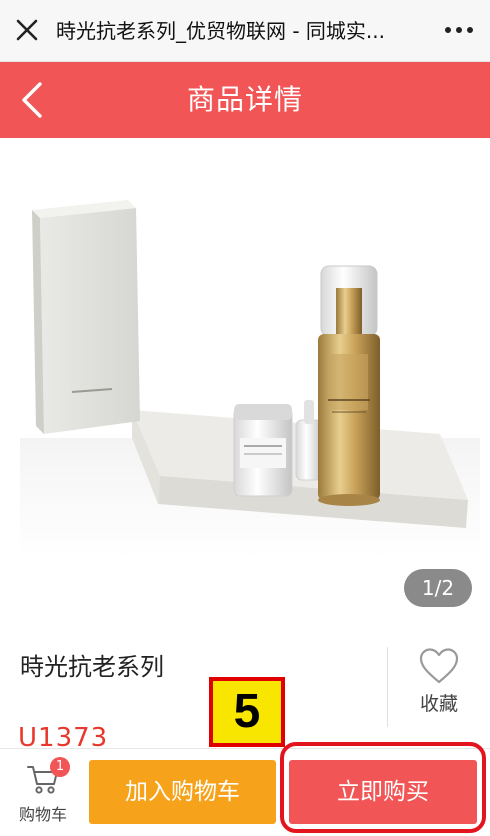 This screenshot has height=836, width=490. What do you see at coordinates (387, 687) in the screenshot?
I see `divider` at bounding box center [387, 687].